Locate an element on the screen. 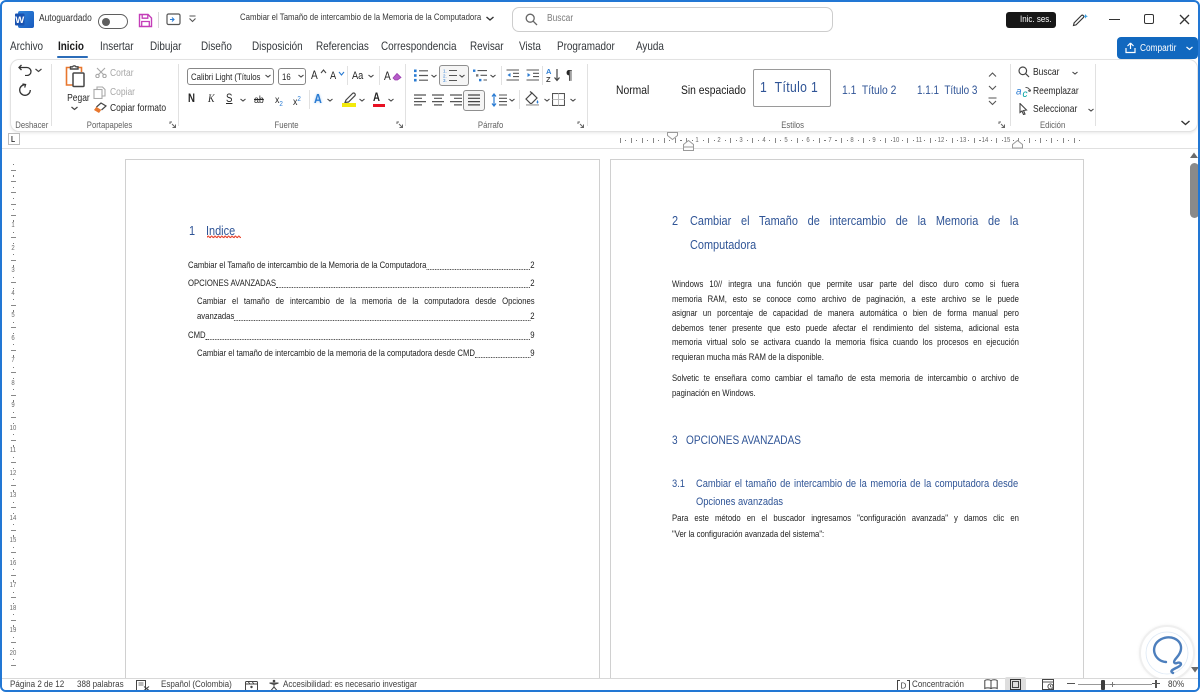 This screenshot has width=1200, height=692. svg-text: 3. is located at coordinates (445, 80).